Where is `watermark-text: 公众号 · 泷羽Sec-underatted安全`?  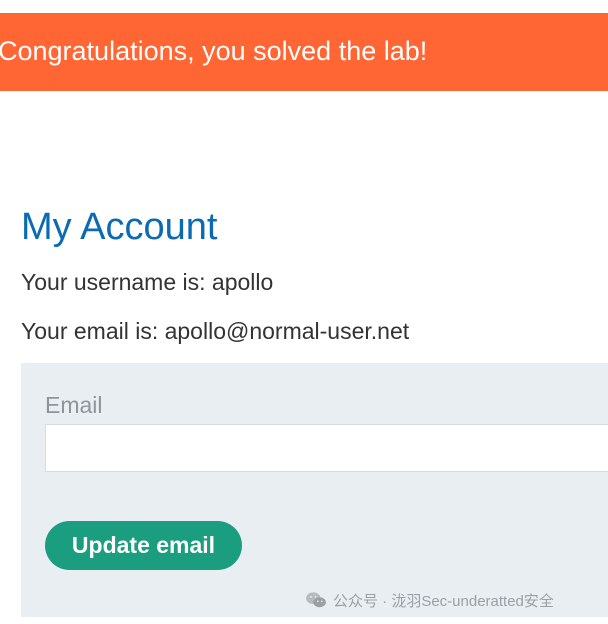 watermark-text: 公众号 · 泷羽Sec-underatted安全 is located at coordinates (443, 601).